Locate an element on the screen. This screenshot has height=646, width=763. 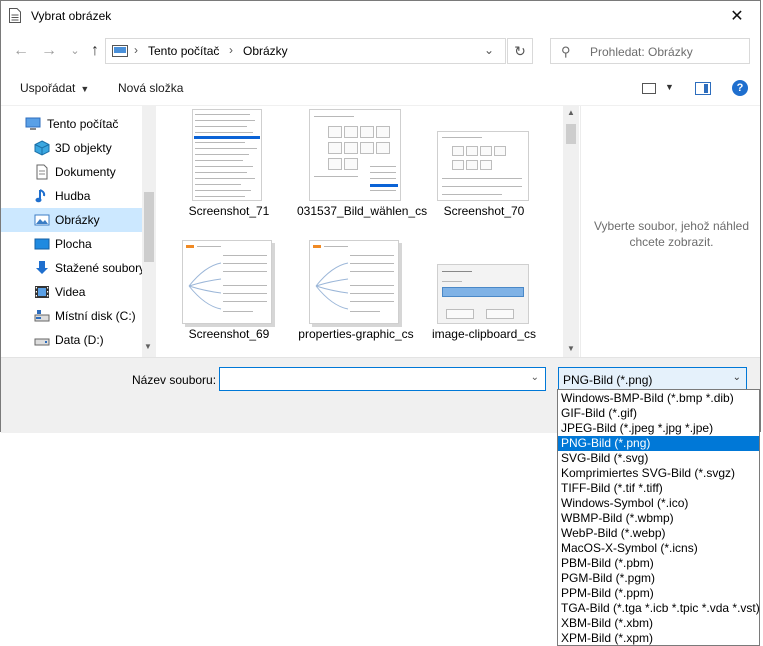
forward-button: → is located at coordinates (49, 51).